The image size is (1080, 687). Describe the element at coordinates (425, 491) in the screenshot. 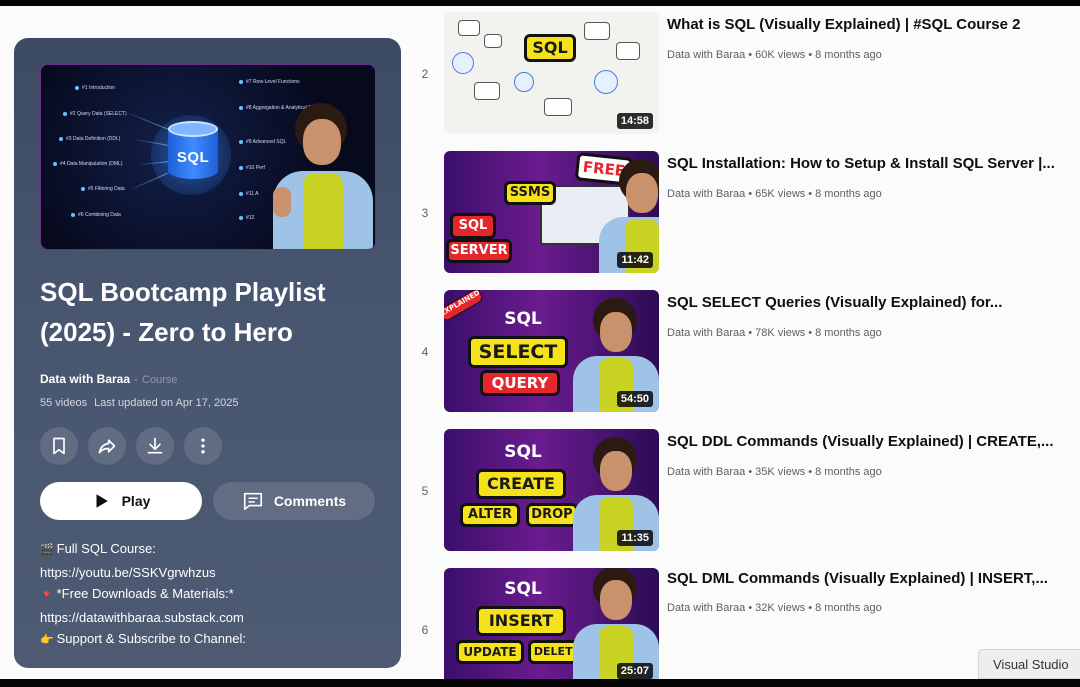

I see `video-index: 5` at that location.